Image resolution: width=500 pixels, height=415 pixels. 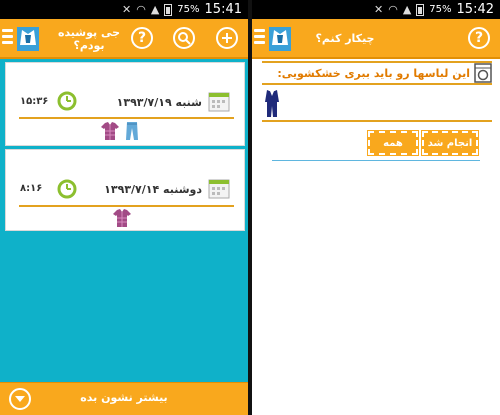 I want to click on action-bar: جی پوشیده بودم؟ ?, so click(x=124, y=39).